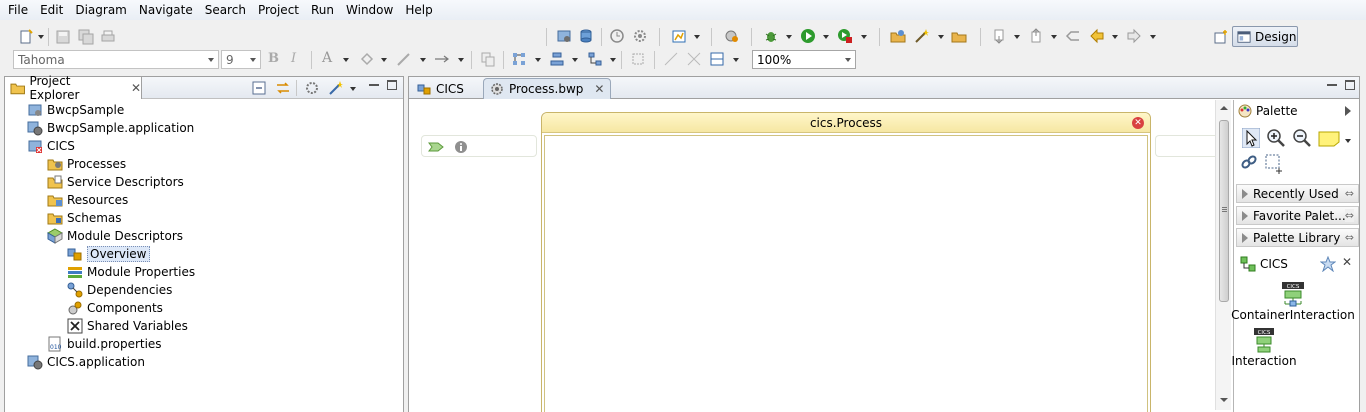 Image resolution: width=1366 pixels, height=412 pixels. What do you see at coordinates (84, 218) in the screenshot?
I see `tree-item: Schemas` at bounding box center [84, 218].